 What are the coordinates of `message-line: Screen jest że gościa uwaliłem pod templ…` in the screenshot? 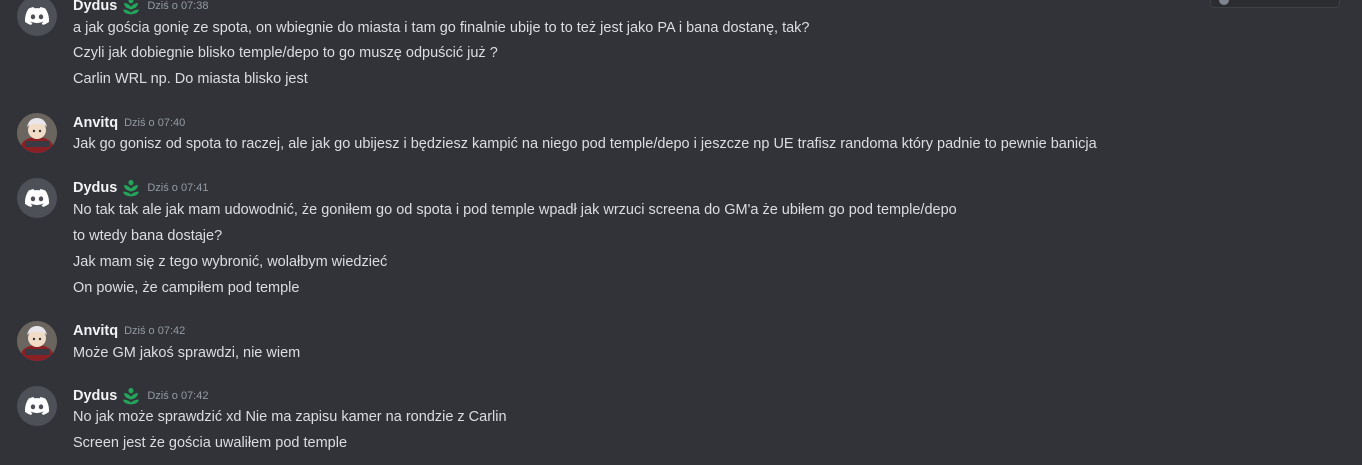 It's located at (210, 443).